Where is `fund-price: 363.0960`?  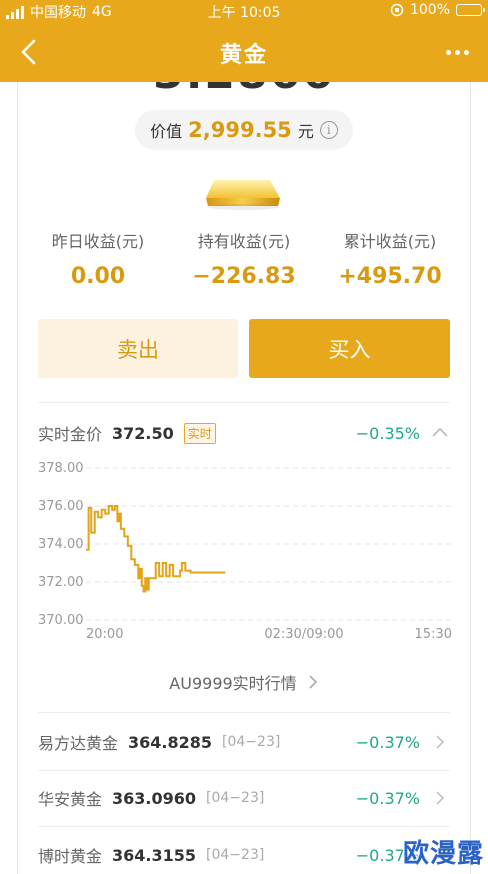
fund-price: 363.0960 is located at coordinates (154, 798).